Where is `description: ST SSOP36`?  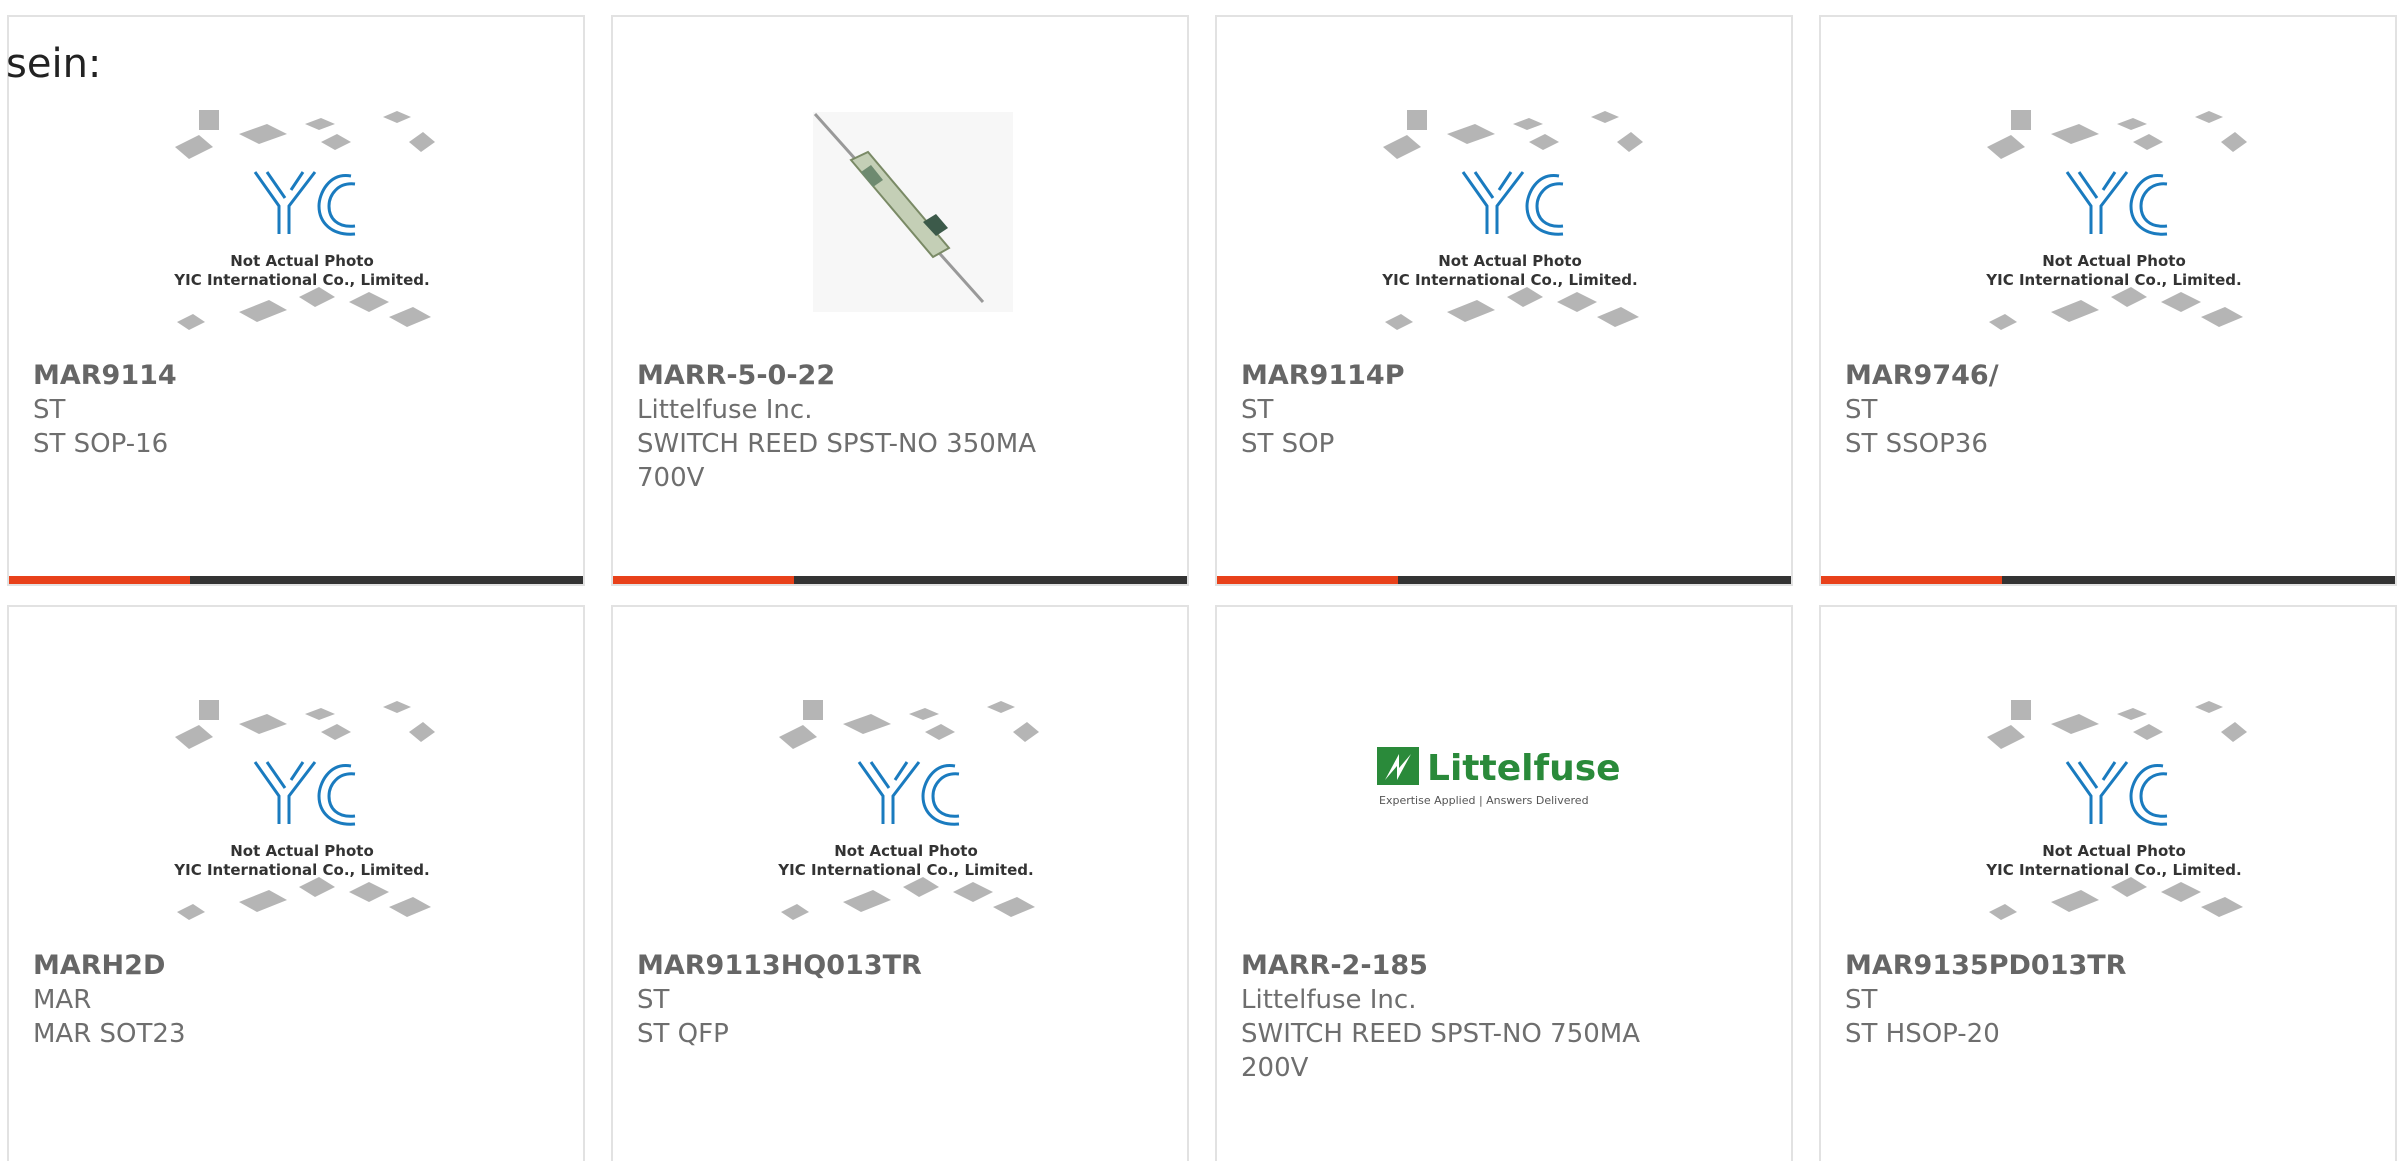
description: ST SSOP36 is located at coordinates (1916, 444).